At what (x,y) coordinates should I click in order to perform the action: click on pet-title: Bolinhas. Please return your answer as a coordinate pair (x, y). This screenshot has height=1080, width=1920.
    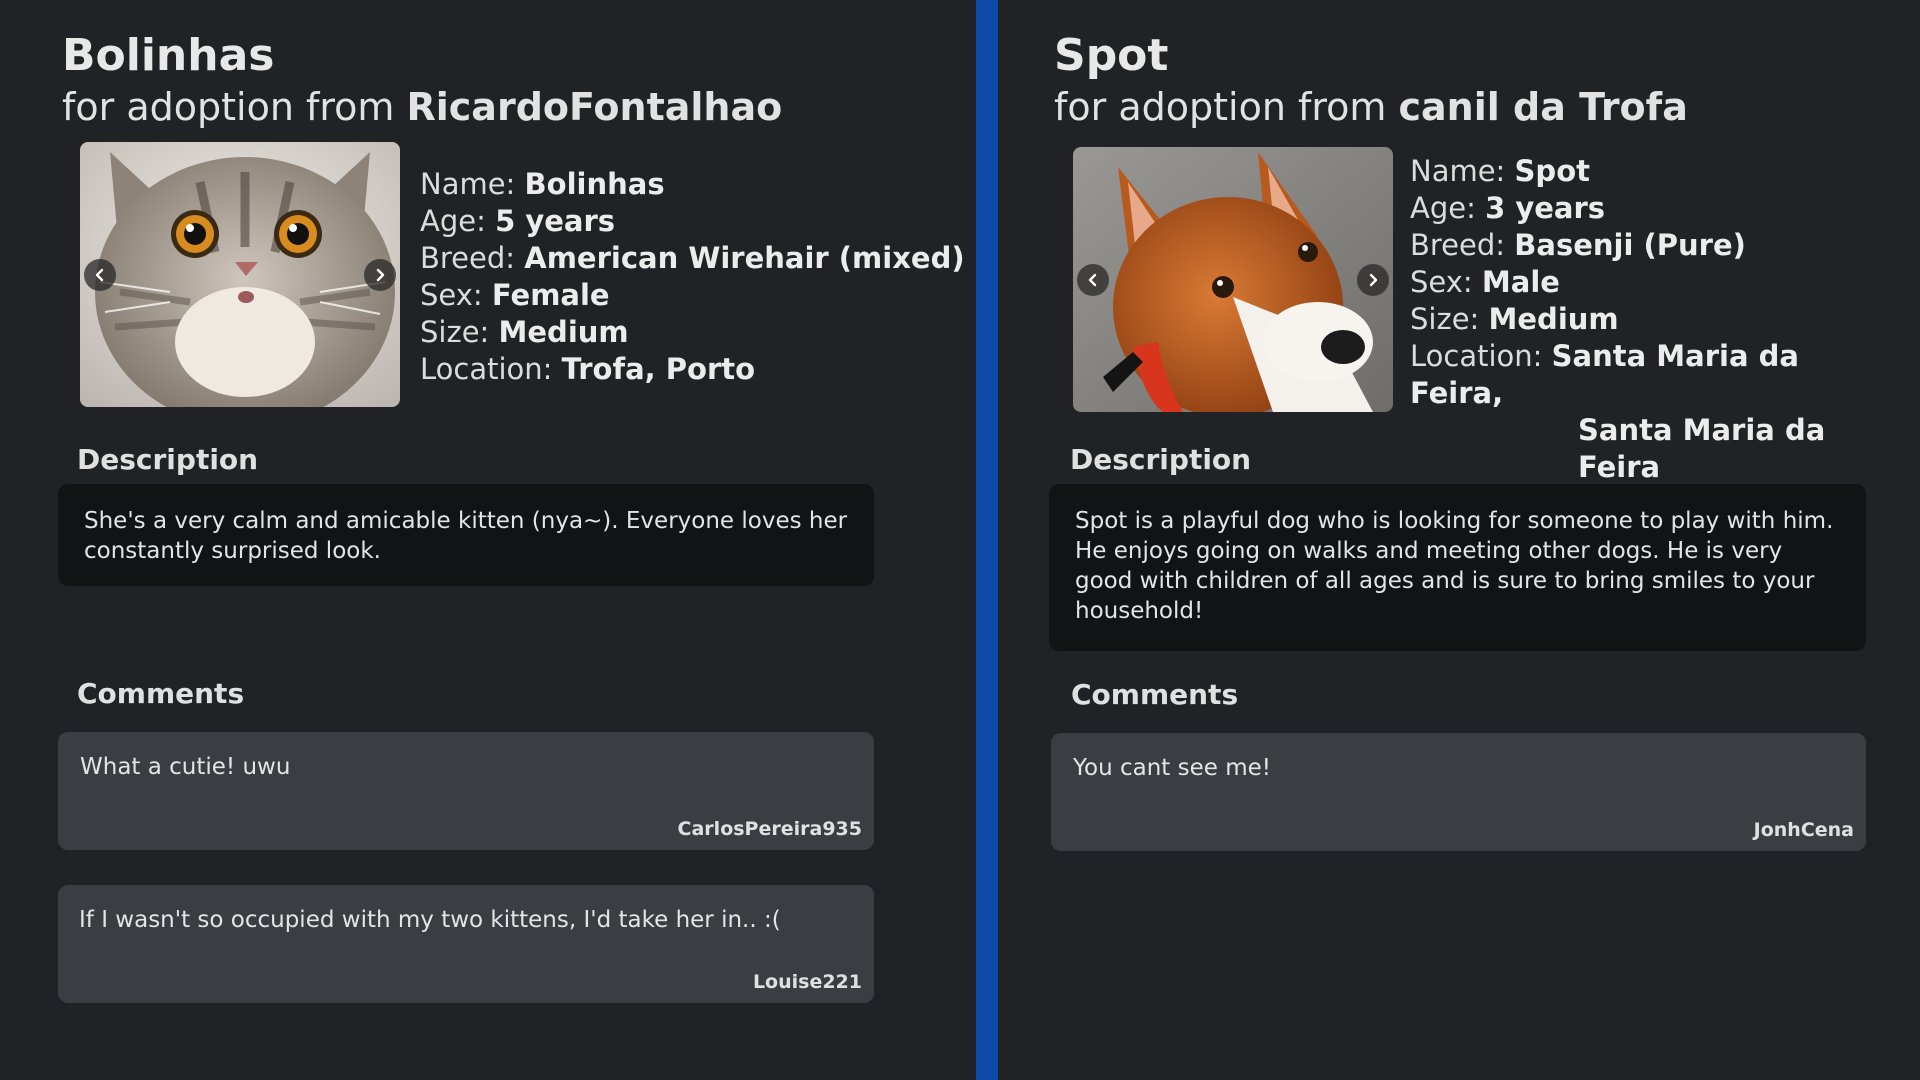
    Looking at the image, I should click on (168, 55).